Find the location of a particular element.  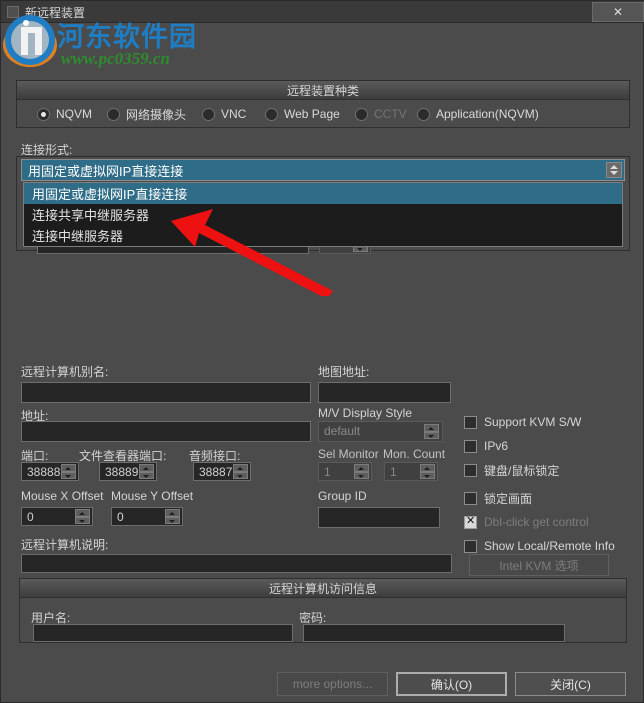

close-window-button: ✕ is located at coordinates (618, 12).